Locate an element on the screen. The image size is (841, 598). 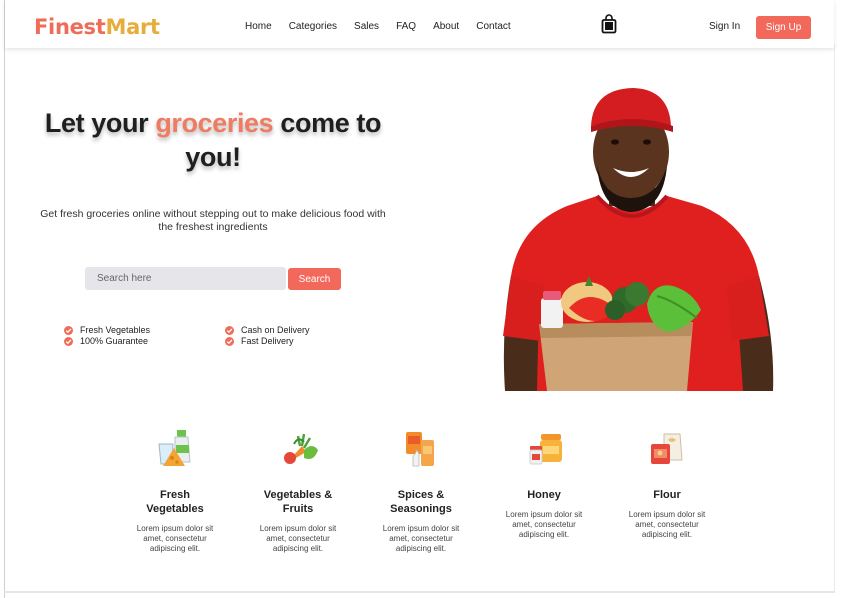
dairy-cheese-icon is located at coordinates (174, 448).